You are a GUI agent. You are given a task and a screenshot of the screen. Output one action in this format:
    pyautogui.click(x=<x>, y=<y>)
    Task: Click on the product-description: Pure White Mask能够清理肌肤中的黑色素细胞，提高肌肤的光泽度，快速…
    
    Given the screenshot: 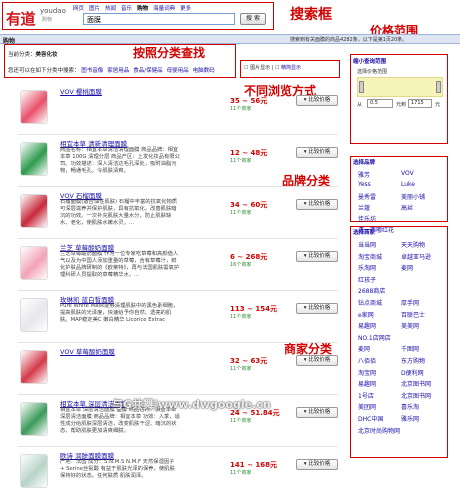 What is the action you would take?
    pyautogui.click(x=119, y=313)
    